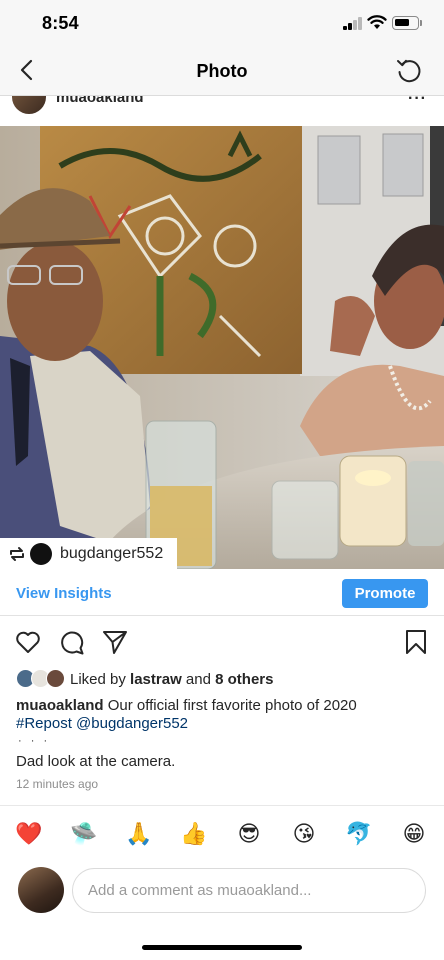 This screenshot has width=444, height=960. I want to click on reaction-sunglasses: 😎, so click(249, 835).